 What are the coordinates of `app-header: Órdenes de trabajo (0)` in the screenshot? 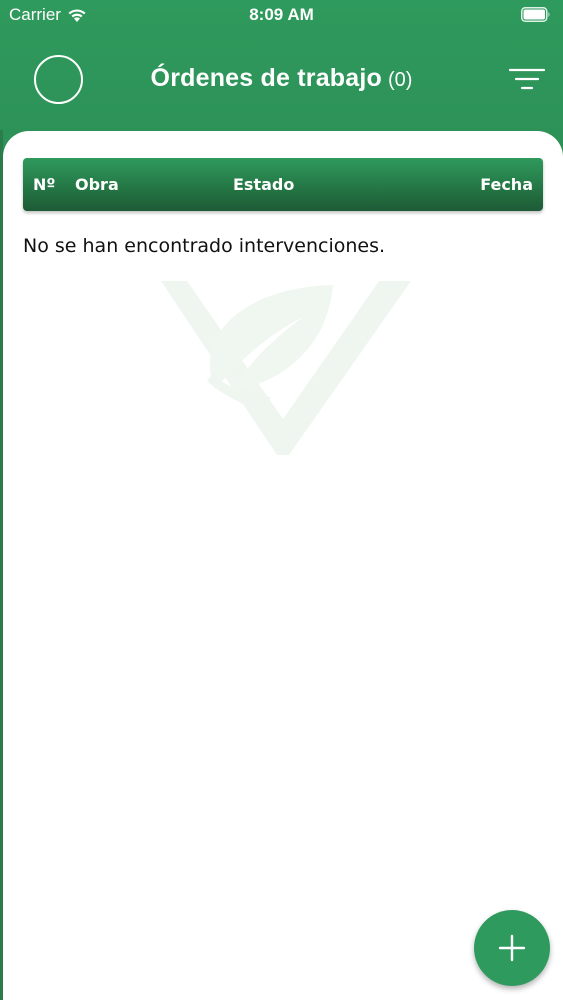 It's located at (281, 80).